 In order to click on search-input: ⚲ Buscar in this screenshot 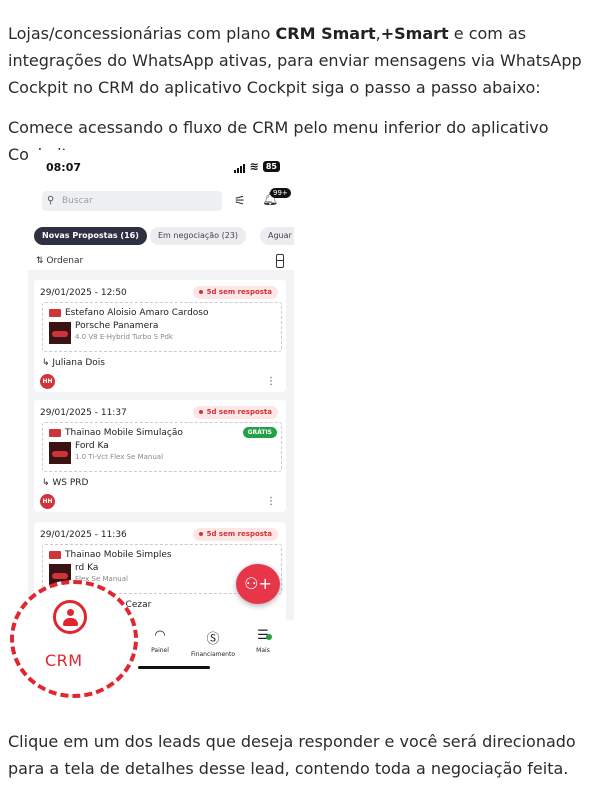, I will do `click(132, 201)`.